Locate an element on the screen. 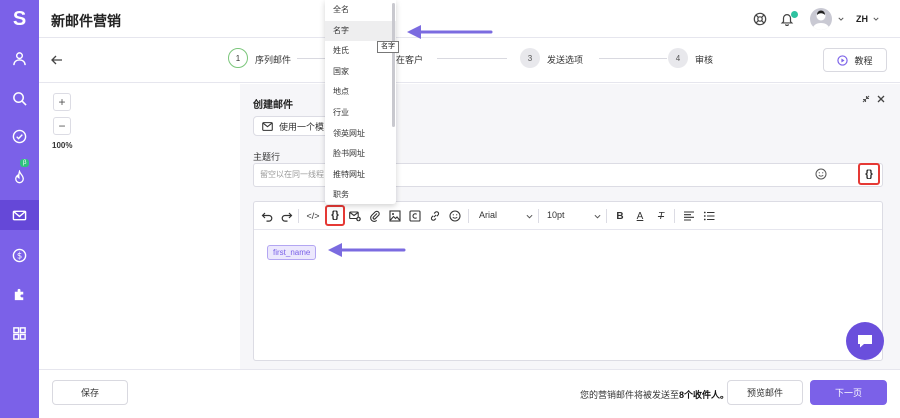 This screenshot has width=900, height=418. annotation-arrow-icon is located at coordinates (450, 32).